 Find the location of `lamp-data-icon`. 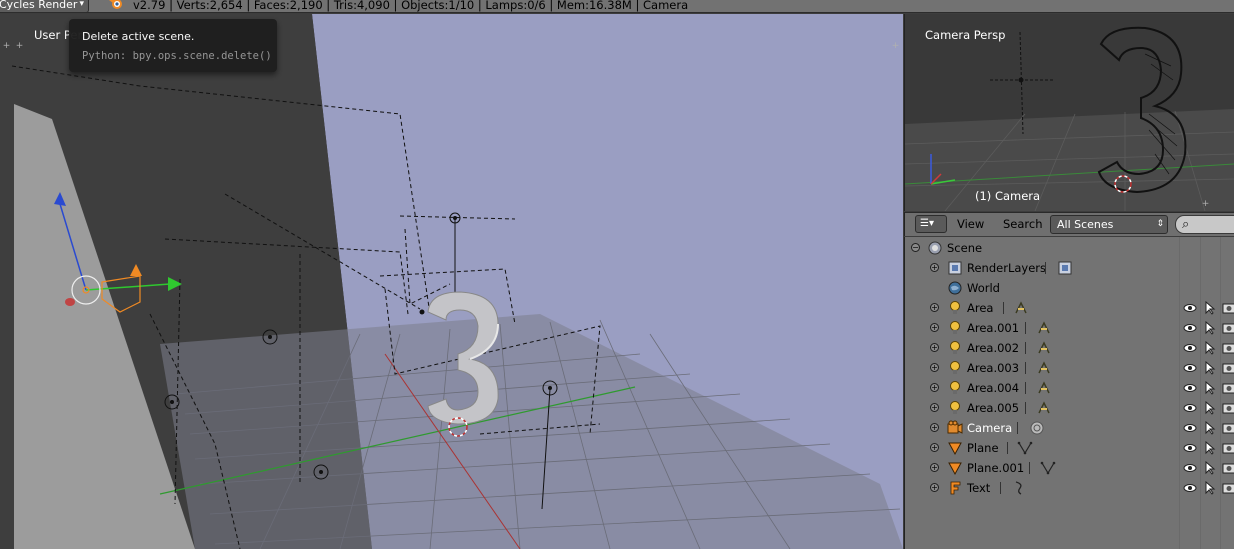

lamp-data-icon is located at coordinates (1044, 407).